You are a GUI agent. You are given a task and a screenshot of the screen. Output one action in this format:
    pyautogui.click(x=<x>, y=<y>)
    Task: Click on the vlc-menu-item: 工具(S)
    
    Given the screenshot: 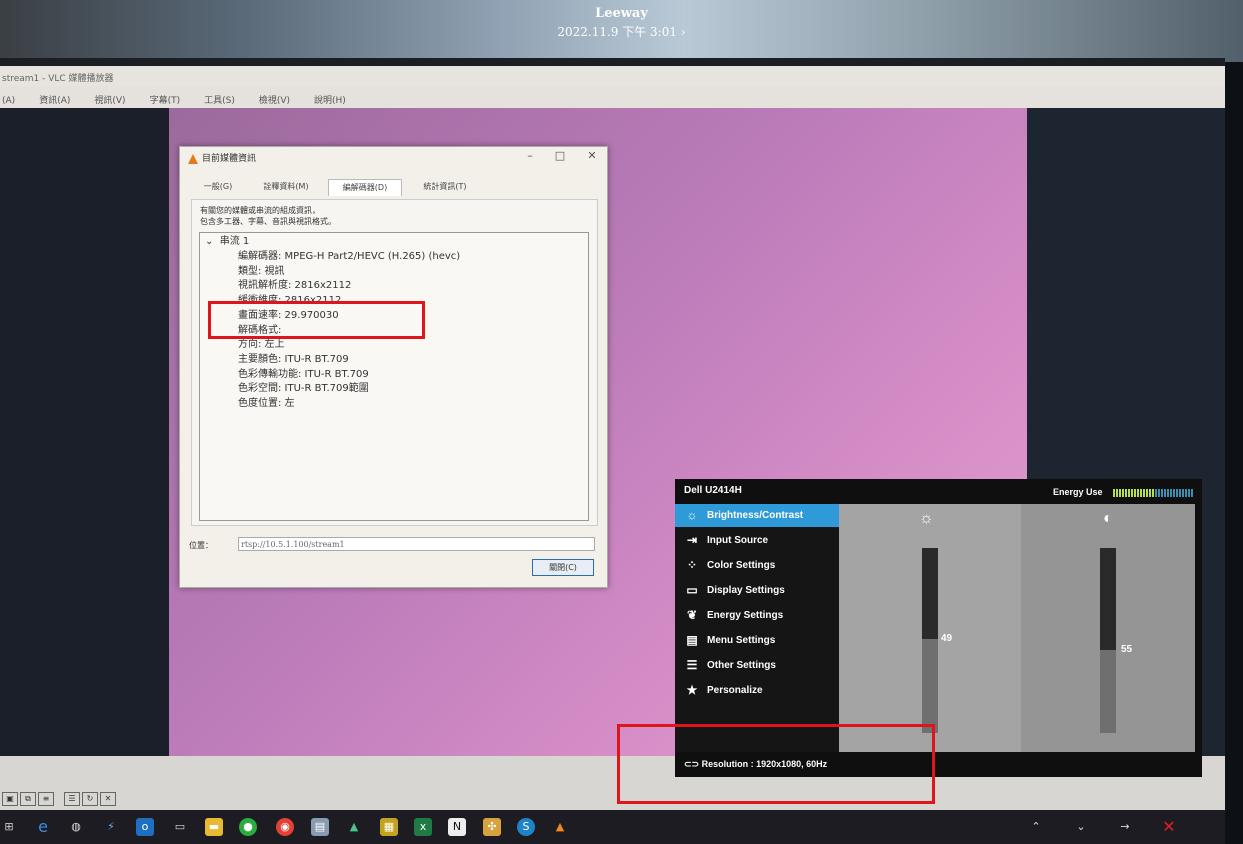 What is the action you would take?
    pyautogui.click(x=219, y=101)
    